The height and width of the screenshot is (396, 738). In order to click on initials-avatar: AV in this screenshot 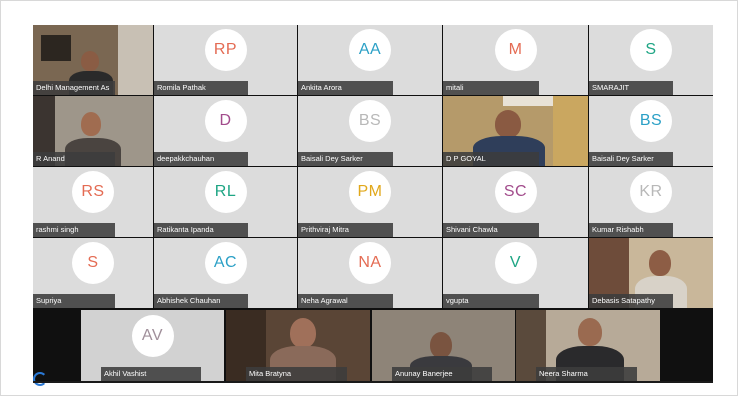, I will do `click(152, 335)`.